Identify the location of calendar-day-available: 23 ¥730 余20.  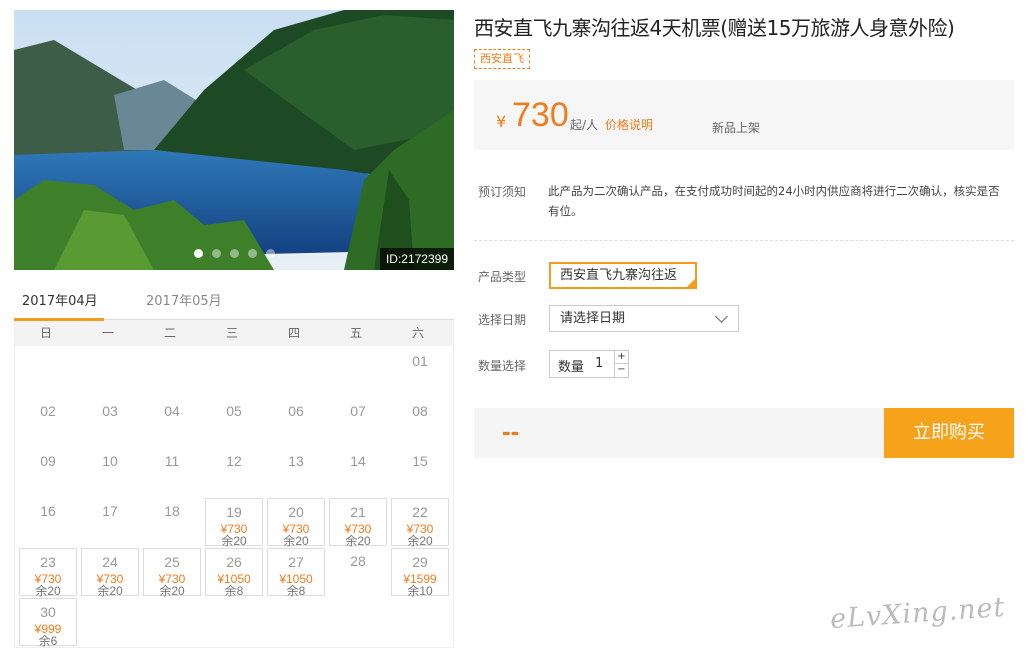
(48, 573).